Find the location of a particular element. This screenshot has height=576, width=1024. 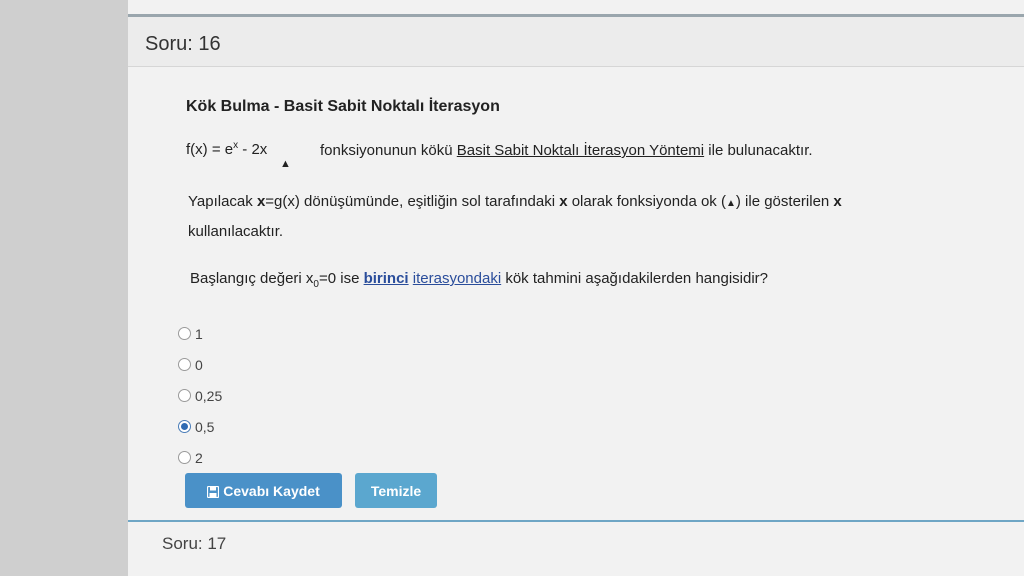

option-label: 0,25 is located at coordinates (209, 395).